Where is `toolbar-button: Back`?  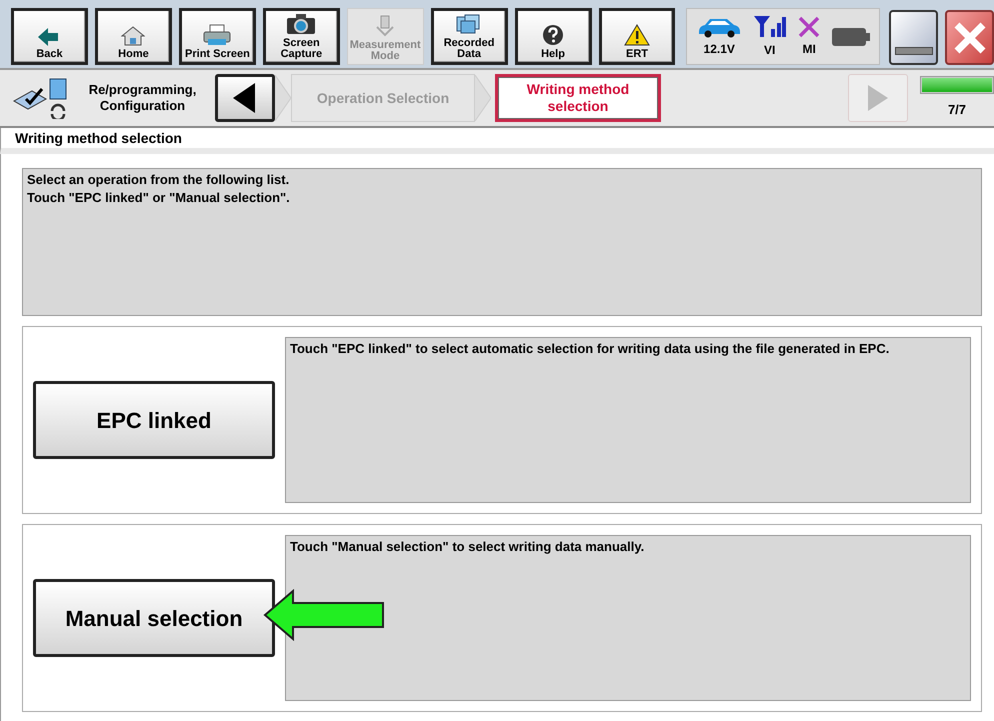 toolbar-button: Back is located at coordinates (49, 36).